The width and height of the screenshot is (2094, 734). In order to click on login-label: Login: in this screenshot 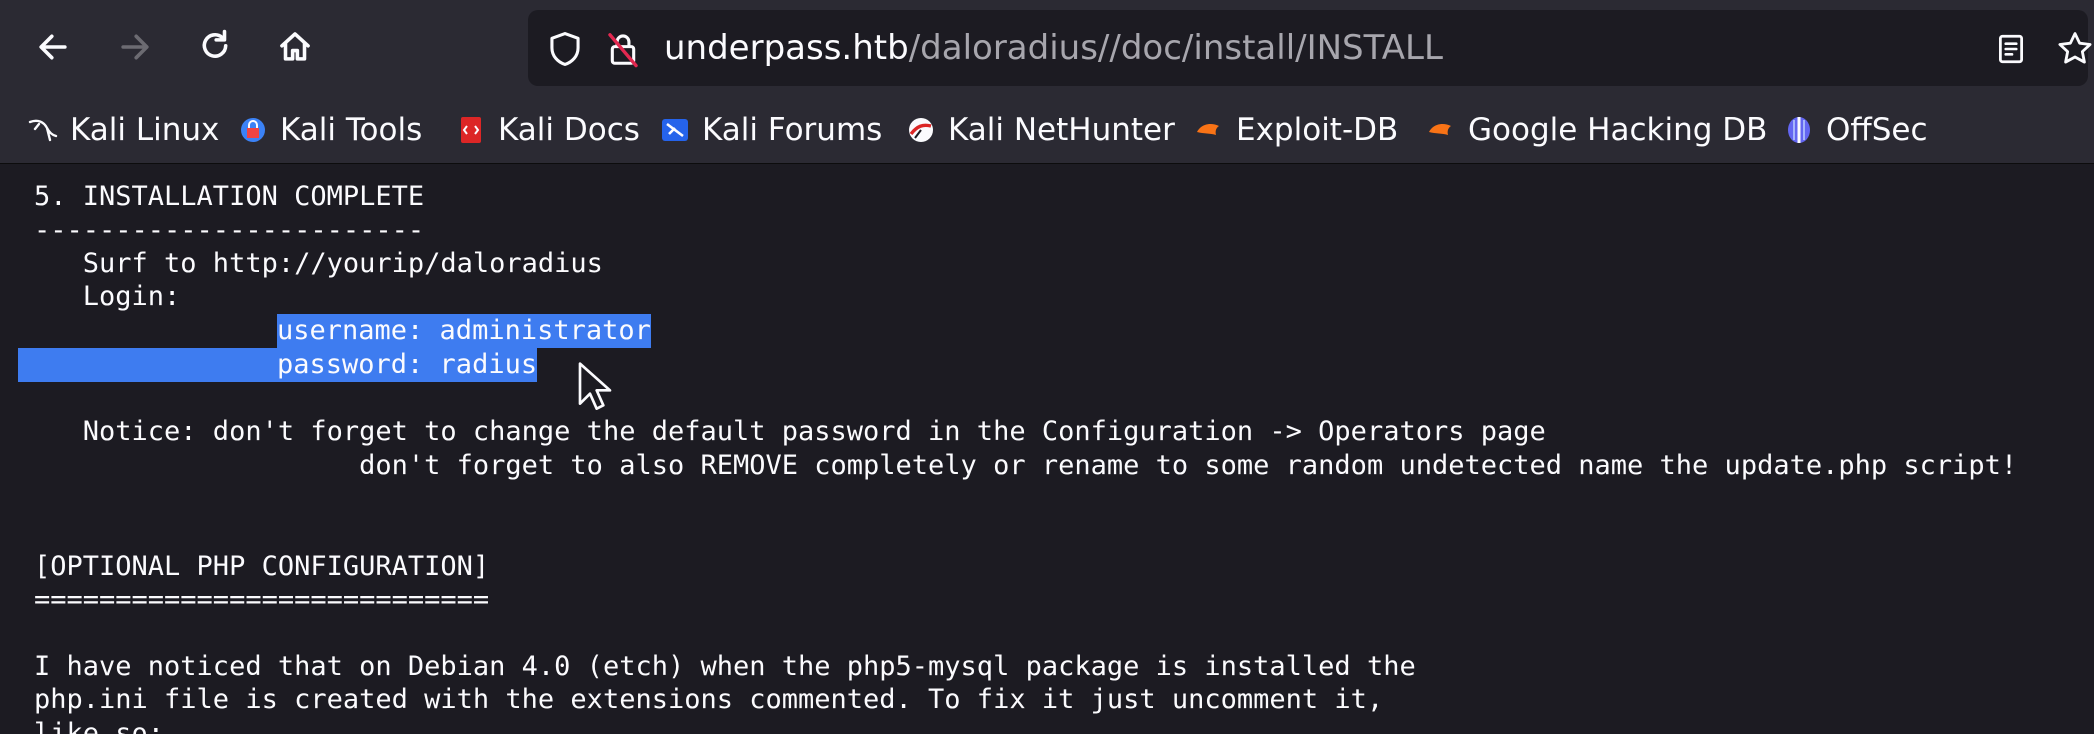, I will do `click(107, 296)`.